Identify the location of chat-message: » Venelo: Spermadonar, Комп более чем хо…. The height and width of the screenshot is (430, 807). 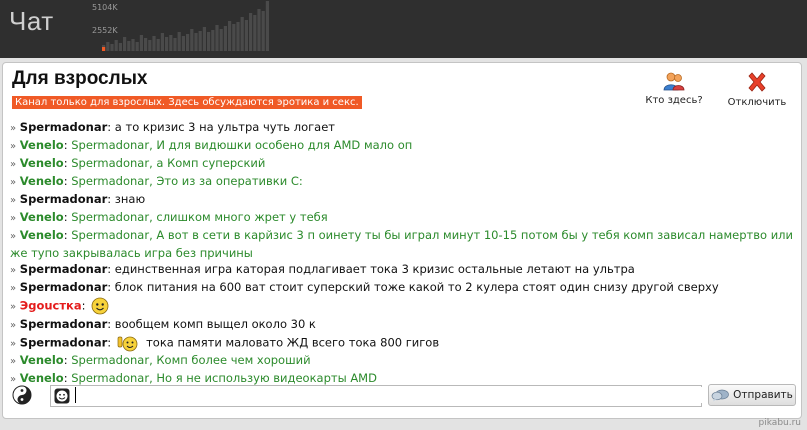
(403, 361).